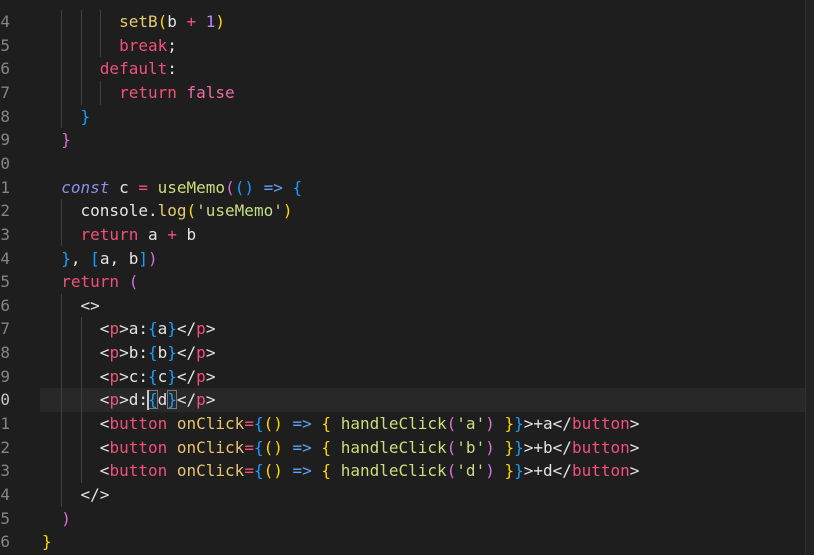  Describe the element at coordinates (210, 376) in the screenshot. I see `code-token: >` at that location.